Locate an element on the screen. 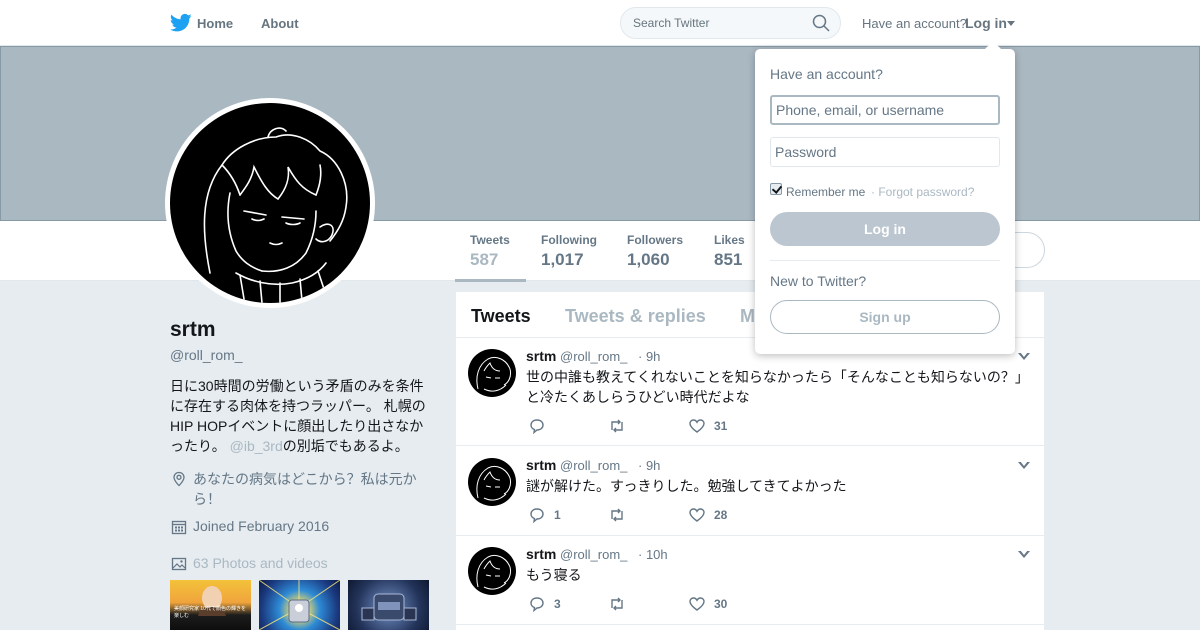  signup-button: Sign up is located at coordinates (885, 317).